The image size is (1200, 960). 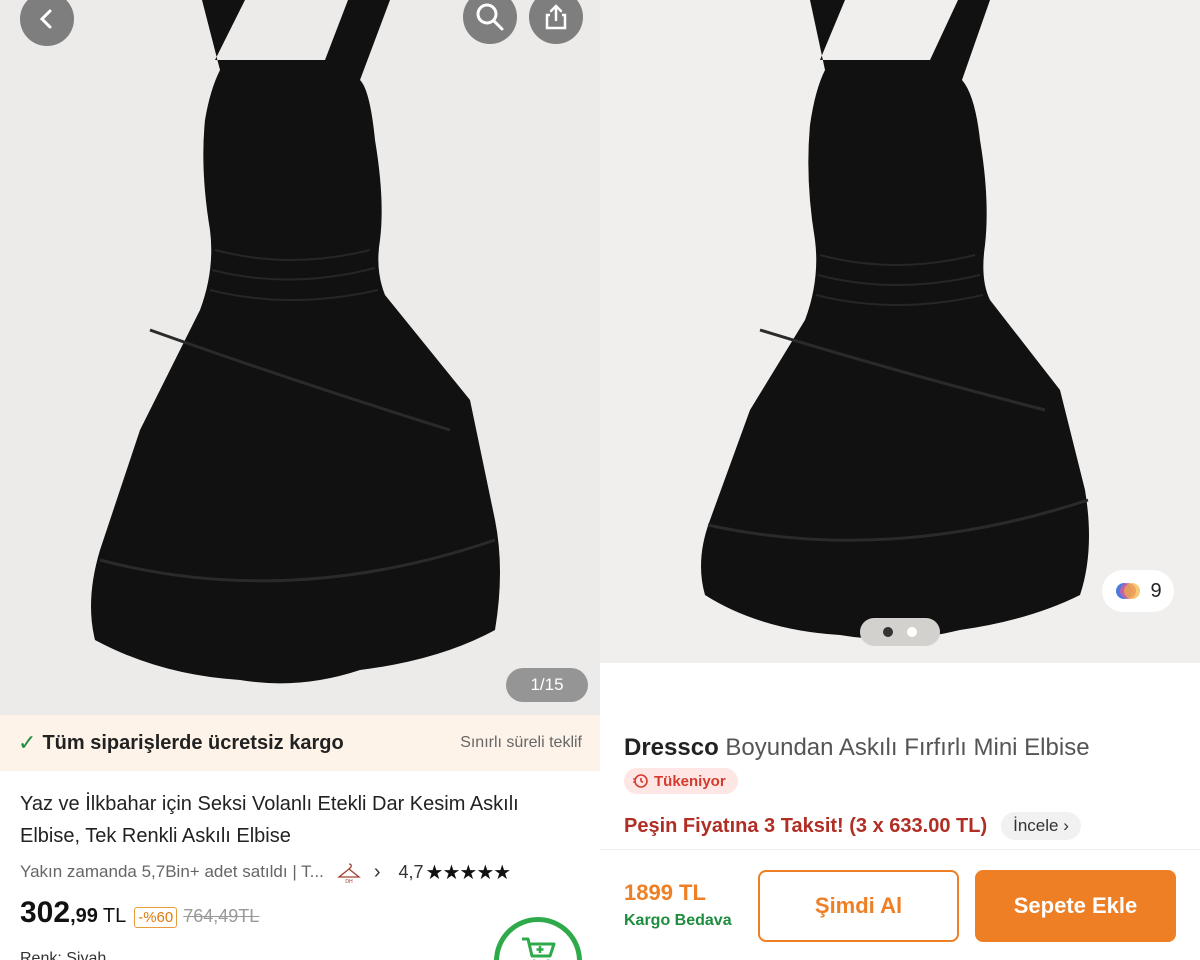 What do you see at coordinates (45, 912) in the screenshot?
I see `price-whole: 302` at bounding box center [45, 912].